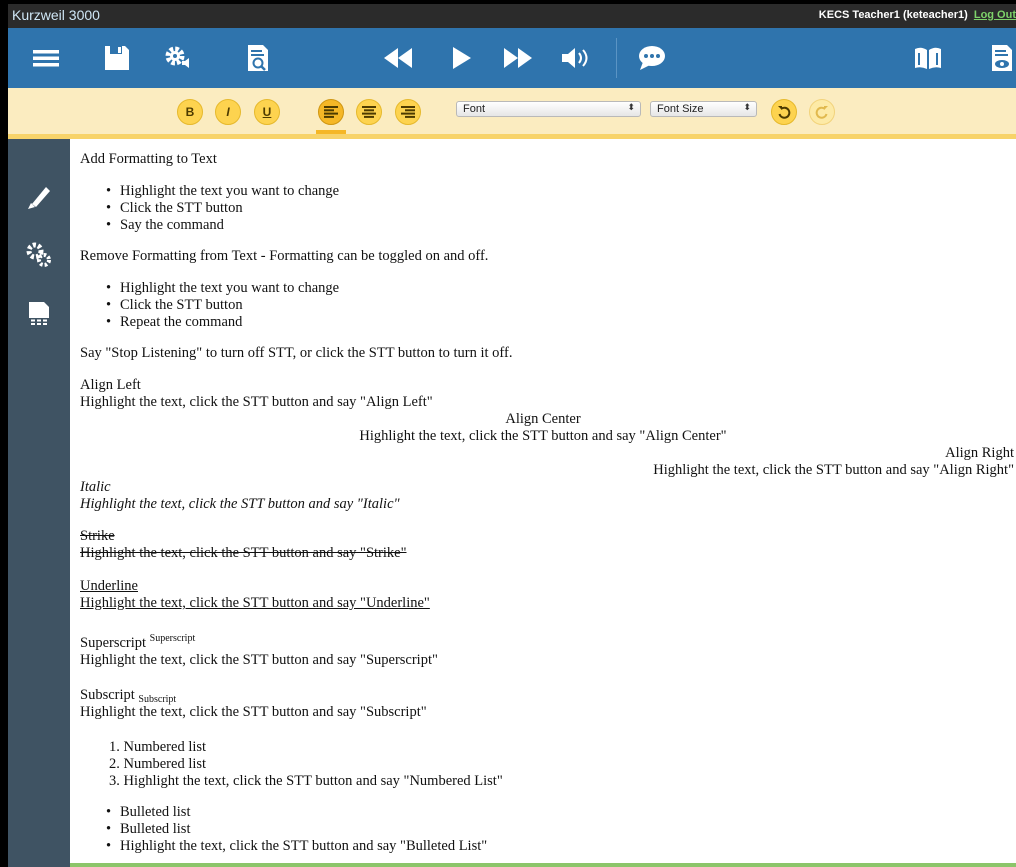 Image resolution: width=1016 pixels, height=867 pixels. I want to click on bold-label: B, so click(190, 112).